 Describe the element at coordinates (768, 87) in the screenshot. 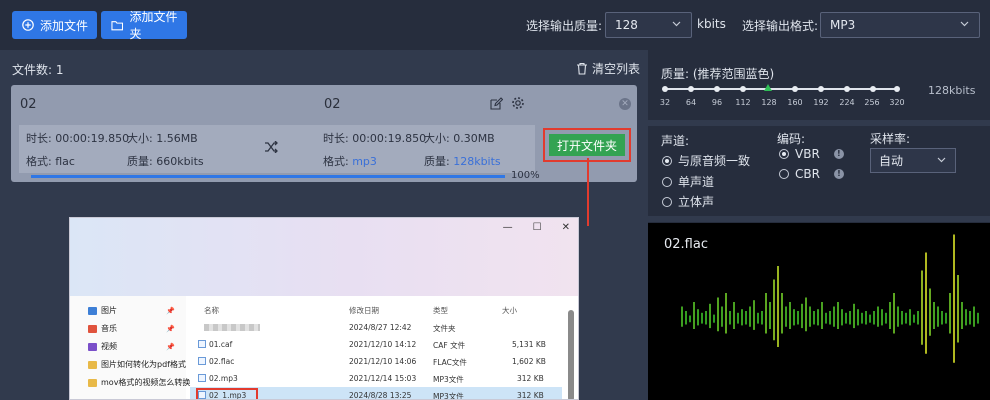

I see `slider-knob` at that location.